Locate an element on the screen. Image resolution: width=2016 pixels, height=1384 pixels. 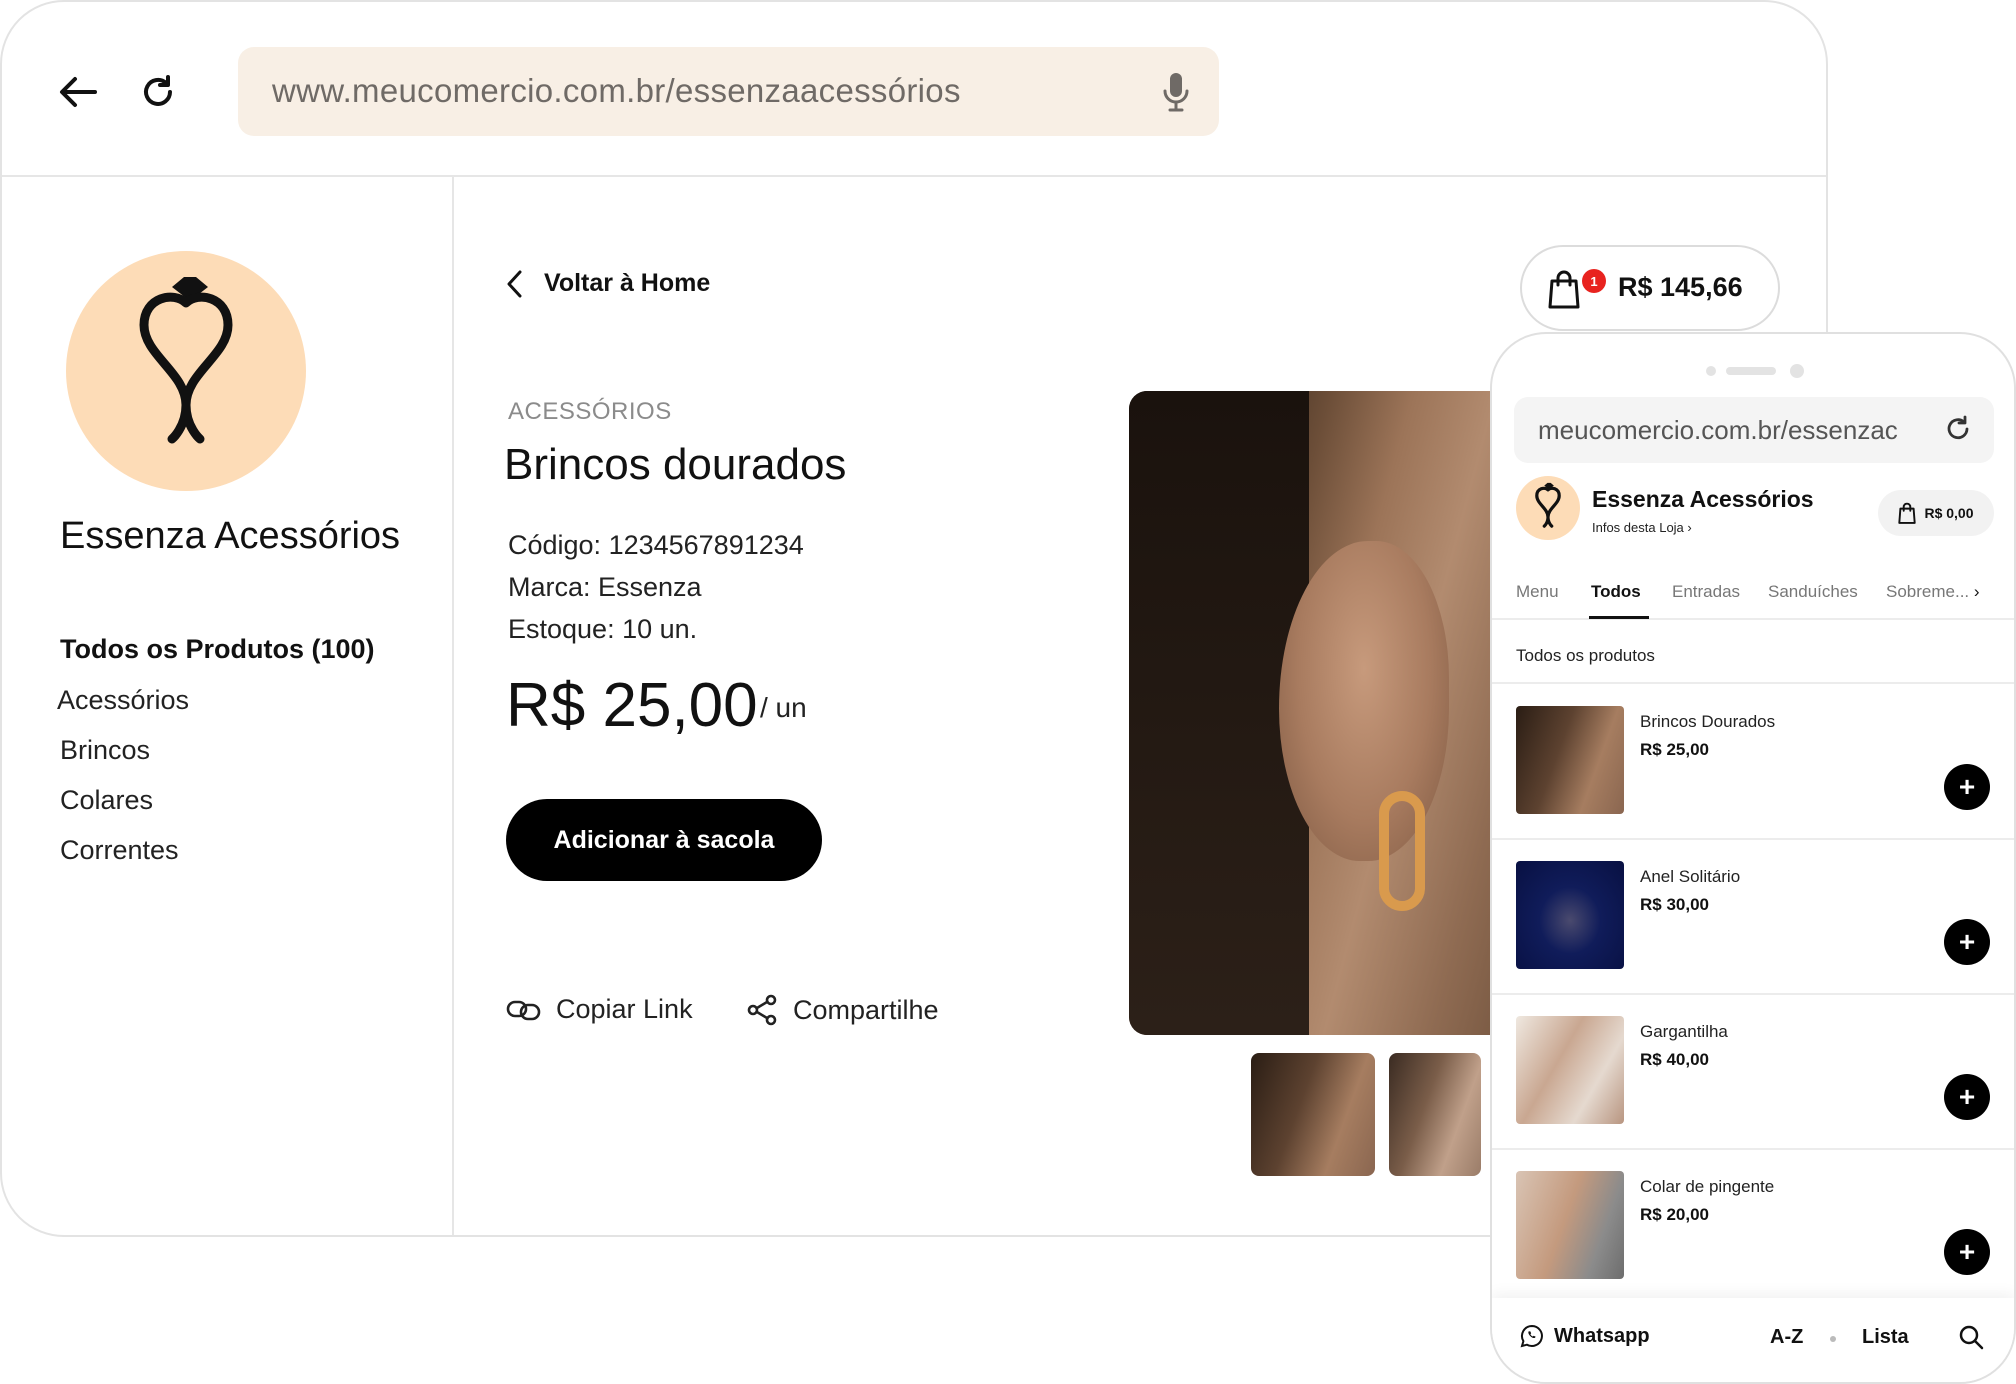
address-bar: www.meucomercio.com.br/essenzaacessórios is located at coordinates (728, 91).